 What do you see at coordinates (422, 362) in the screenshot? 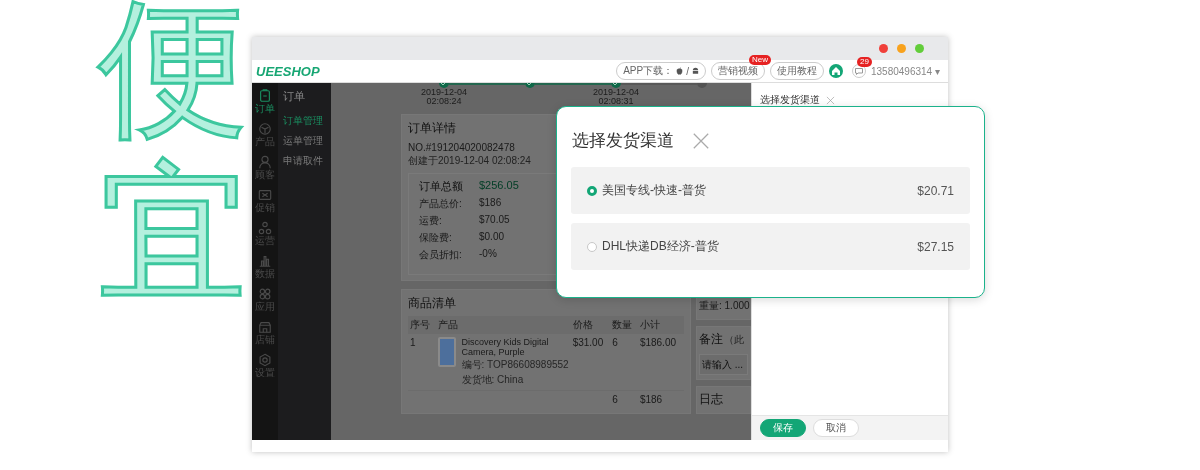
I see `table-cell: 1` at bounding box center [422, 362].